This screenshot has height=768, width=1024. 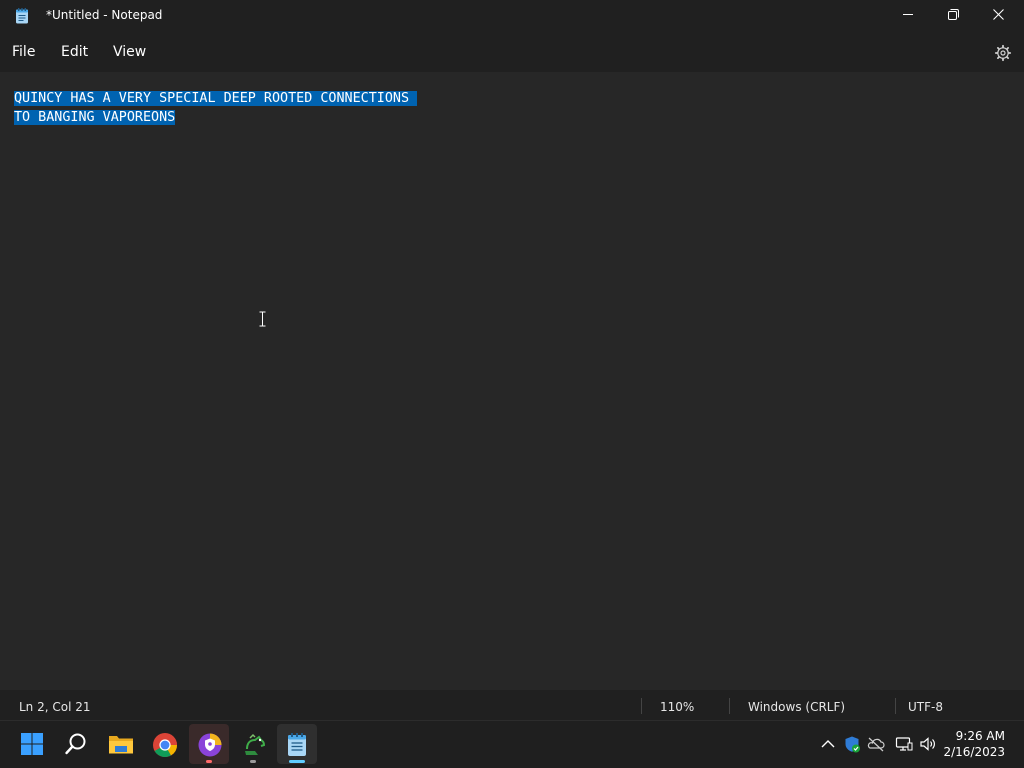 I want to click on close-icon, so click(x=998, y=14).